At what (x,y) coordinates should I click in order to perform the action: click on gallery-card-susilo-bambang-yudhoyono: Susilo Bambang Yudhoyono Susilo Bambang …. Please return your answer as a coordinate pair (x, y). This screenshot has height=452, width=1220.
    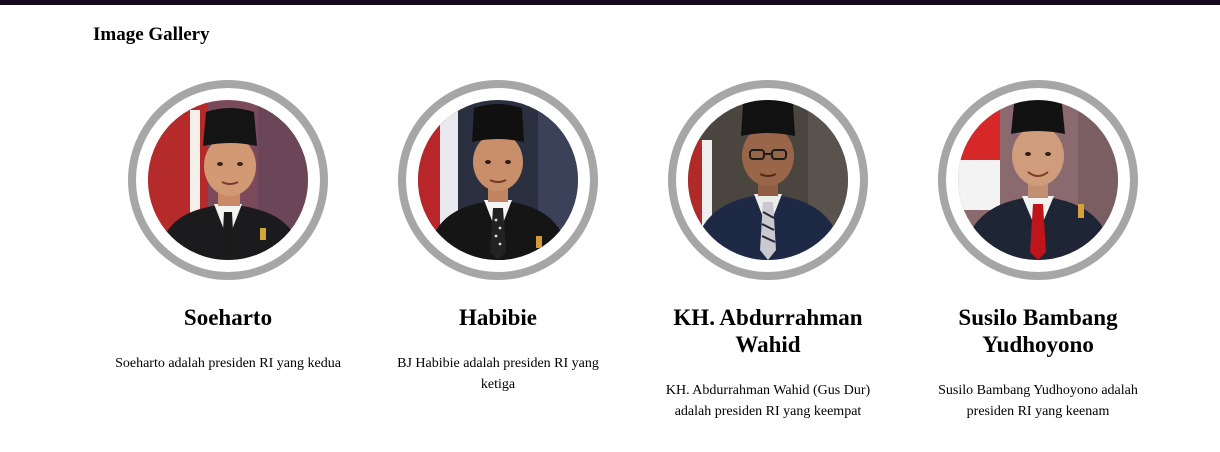
    Looking at the image, I should click on (1038, 251).